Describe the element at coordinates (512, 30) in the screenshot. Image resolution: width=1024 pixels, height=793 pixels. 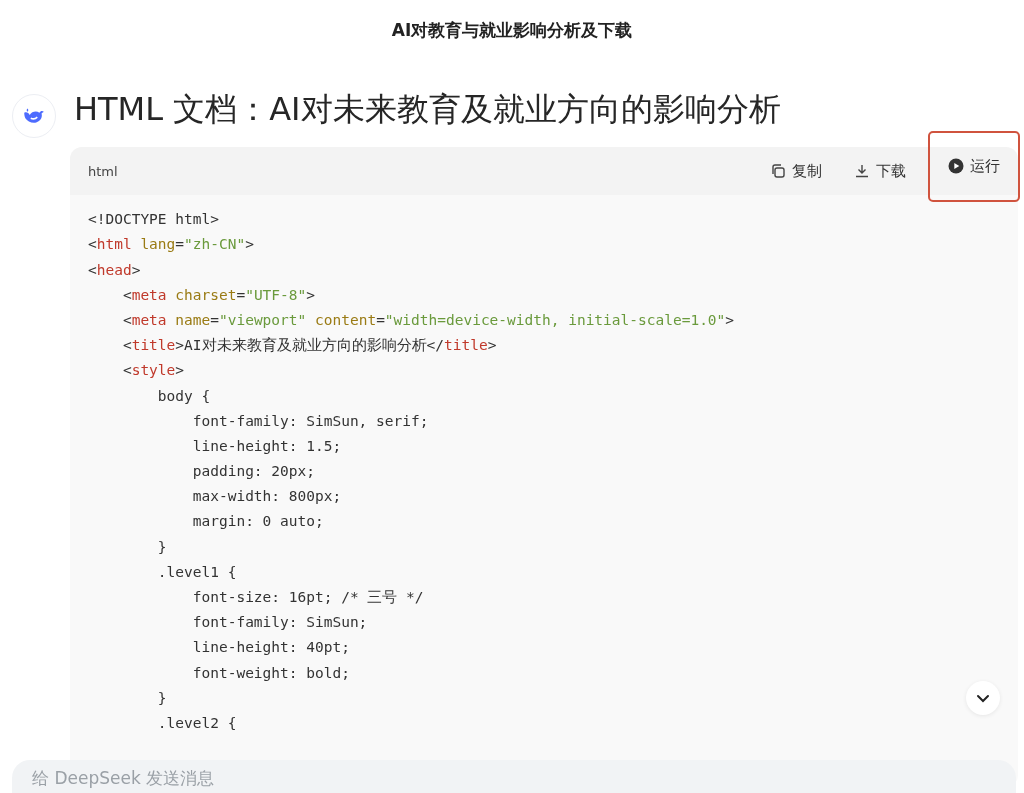
I see `window-title: AI对教育与就业影响分析及下载` at that location.